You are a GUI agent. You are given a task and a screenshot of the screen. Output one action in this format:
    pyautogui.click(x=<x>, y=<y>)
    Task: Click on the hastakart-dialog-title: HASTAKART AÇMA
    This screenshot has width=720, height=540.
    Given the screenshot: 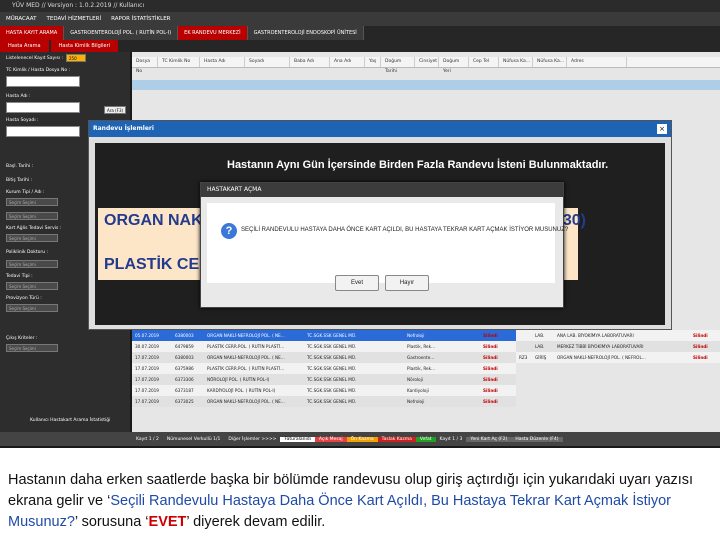 What is the action you would take?
    pyautogui.click(x=382, y=190)
    